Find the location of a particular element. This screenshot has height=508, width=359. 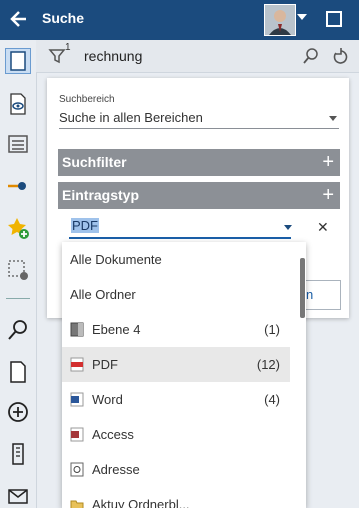

dropdown-item: Alle Dokumente is located at coordinates (176, 259).